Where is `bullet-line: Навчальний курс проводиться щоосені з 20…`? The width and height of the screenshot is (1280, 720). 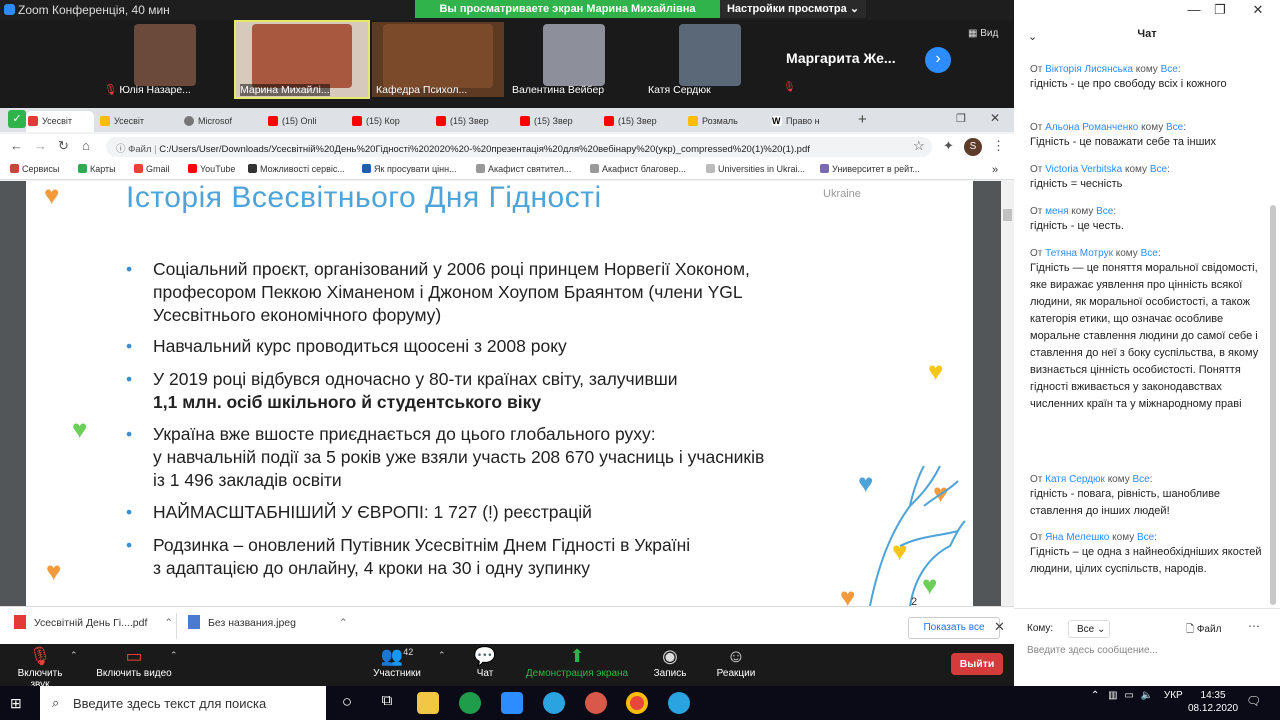 bullet-line: Навчальний курс проводиться щоосені з 20… is located at coordinates (360, 346).